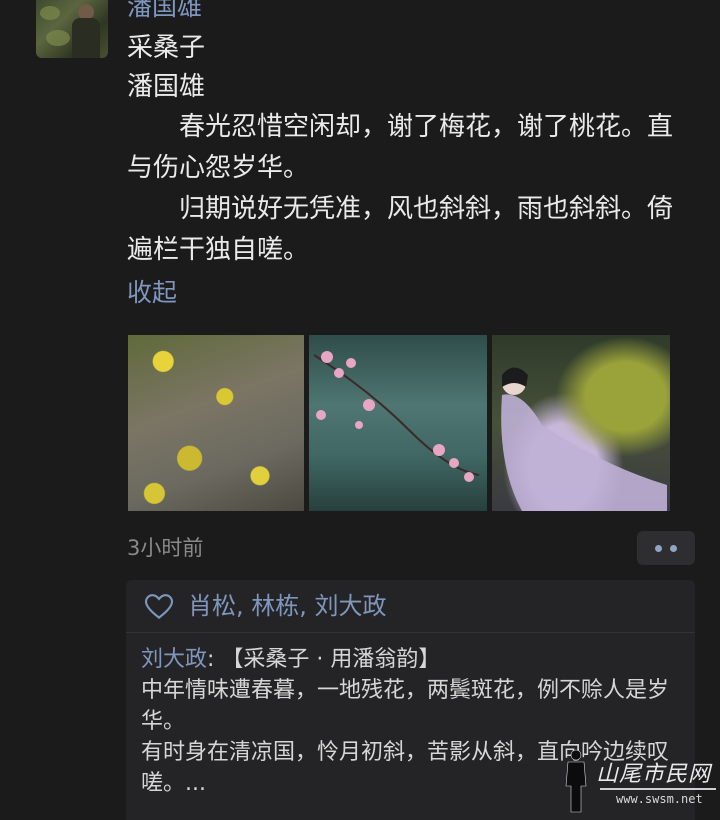  I want to click on poem-stanza-1: 春光忍惜空闲却，谢了梅花，谢了桃花。直与伤心怨岁华。, so click(400, 147).